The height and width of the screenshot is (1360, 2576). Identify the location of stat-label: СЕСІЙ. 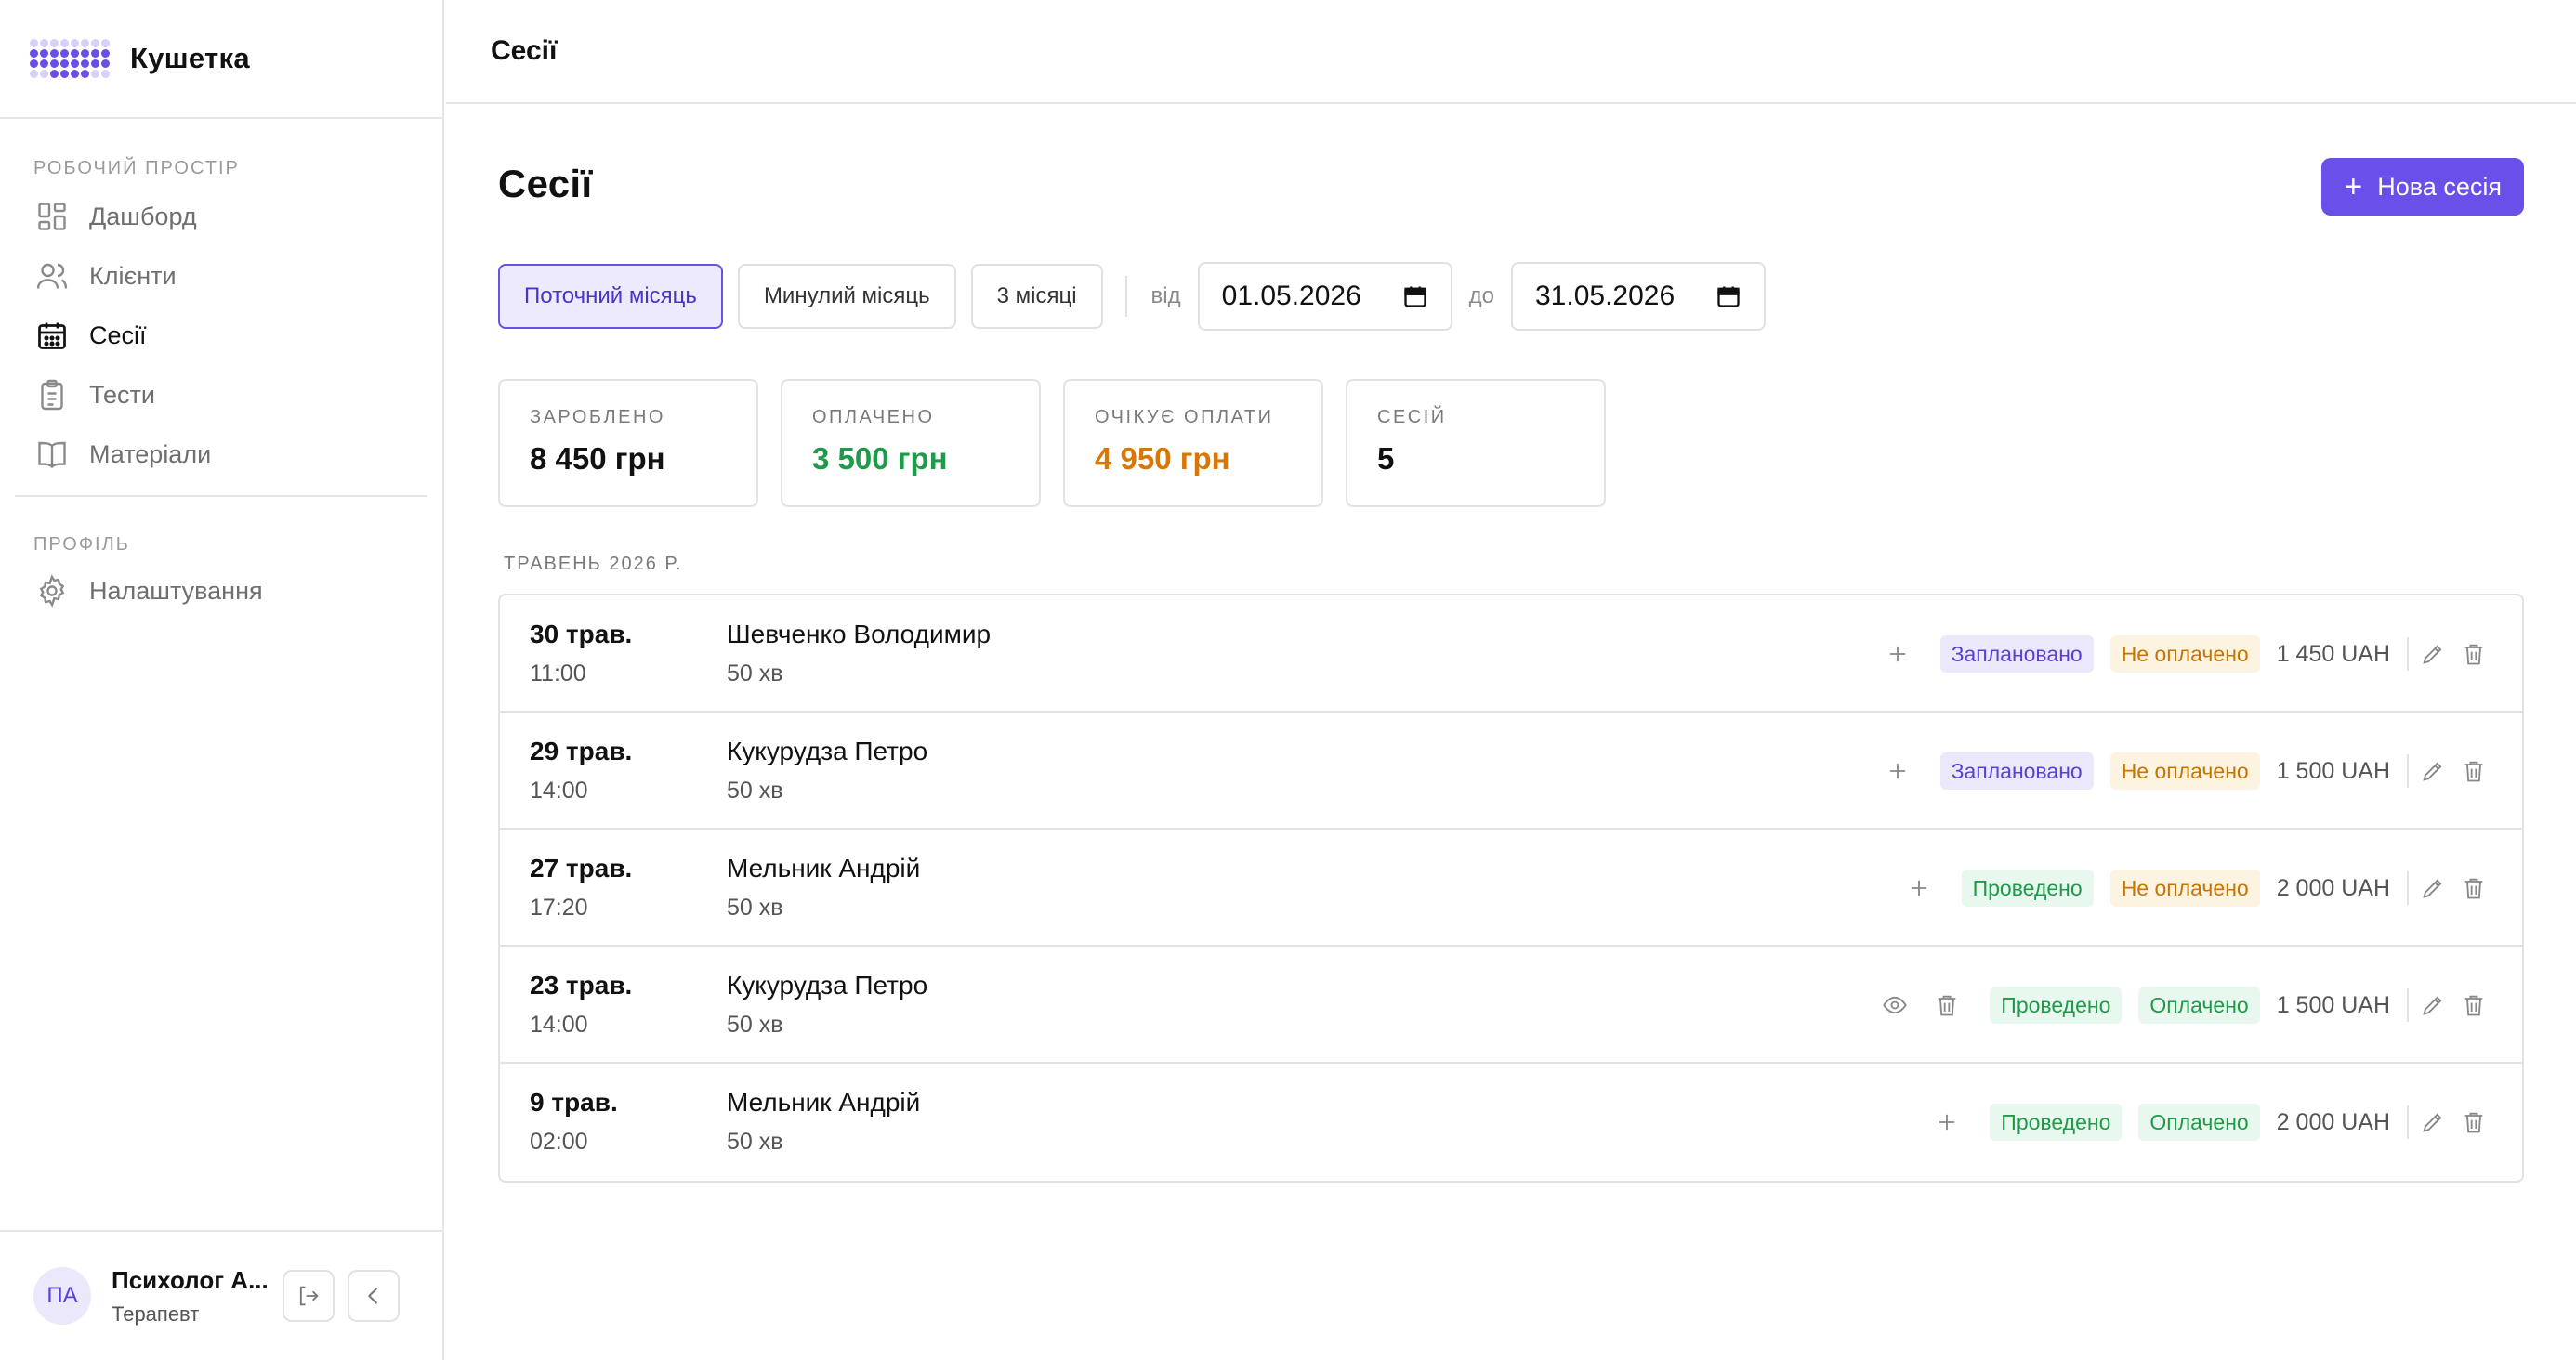
(1412, 417).